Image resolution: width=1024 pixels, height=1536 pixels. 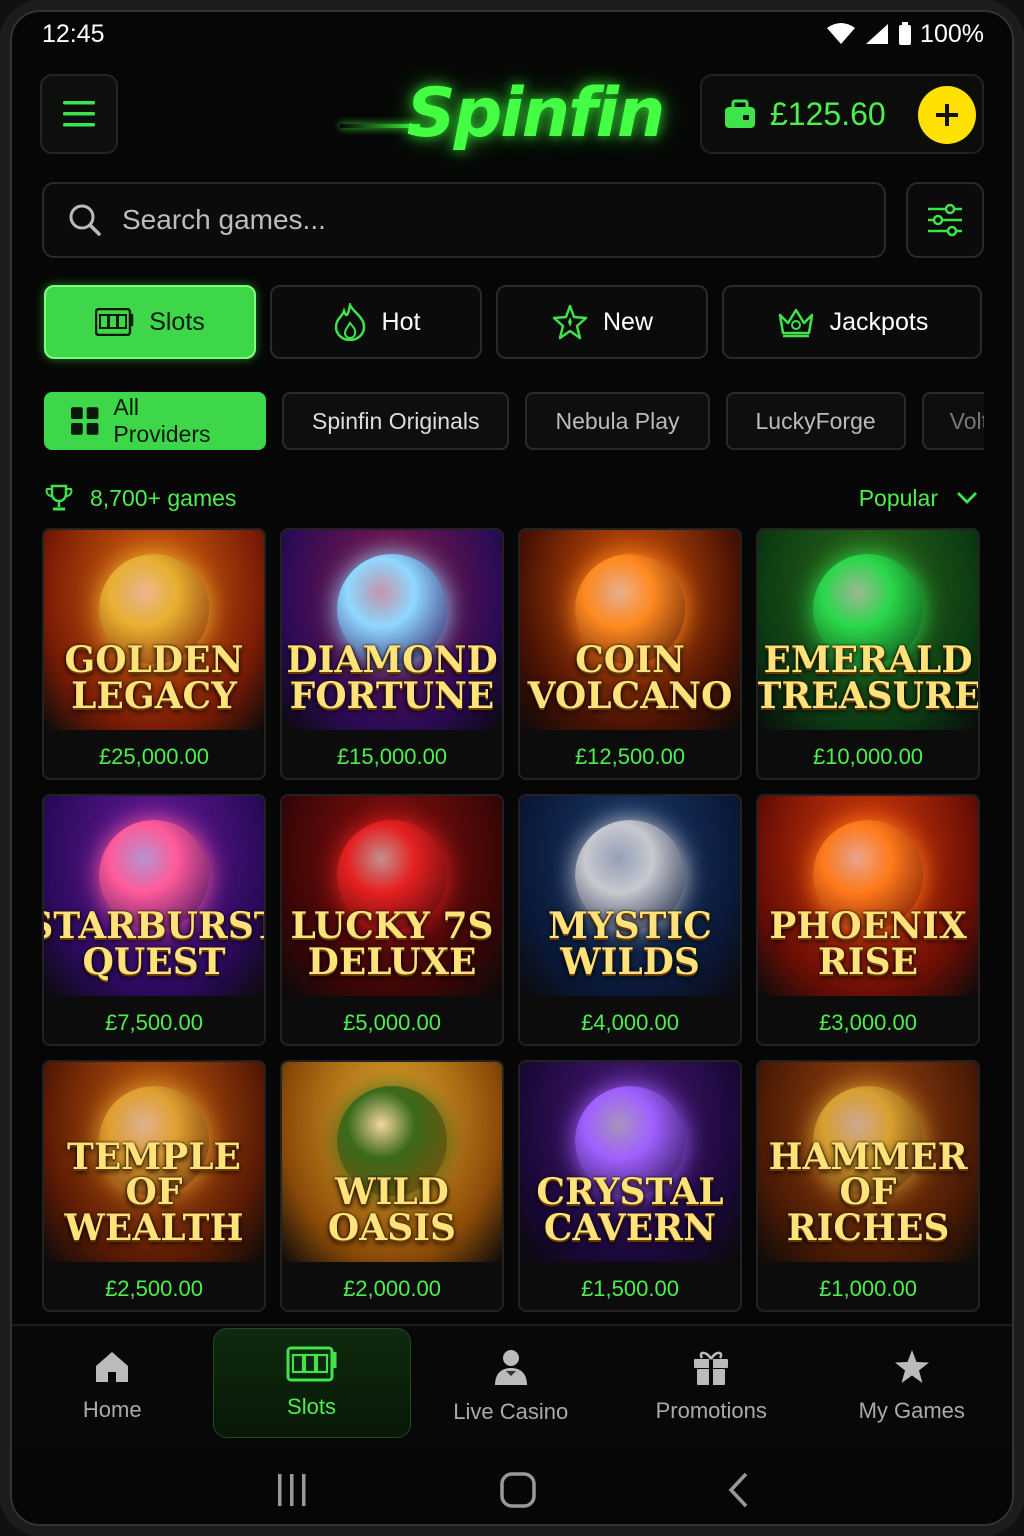 I want to click on game-card: Golden Legacy £25,000.00, so click(x=154, y=654).